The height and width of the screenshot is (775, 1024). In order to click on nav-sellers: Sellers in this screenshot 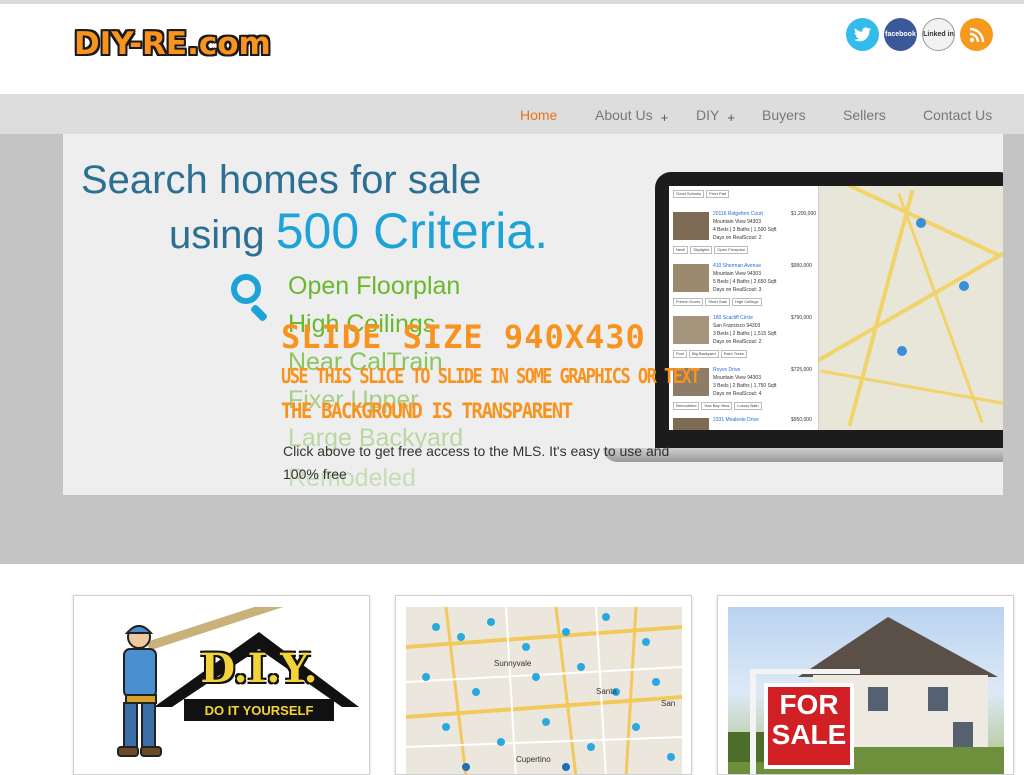, I will do `click(864, 115)`.